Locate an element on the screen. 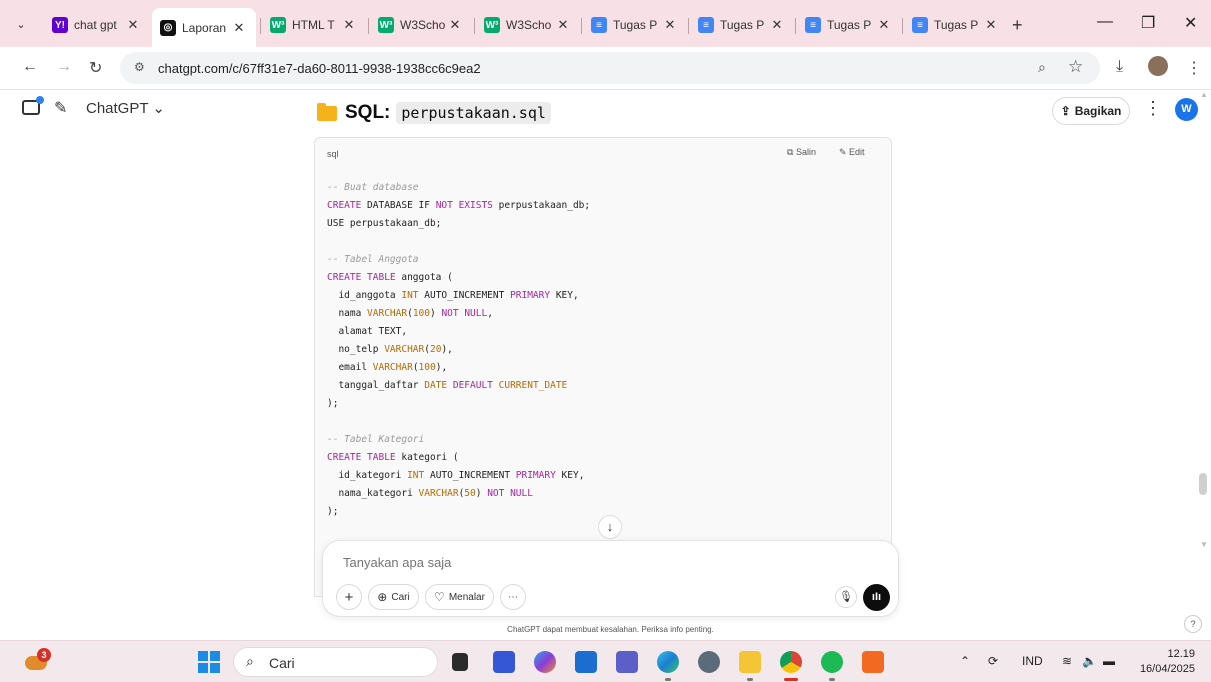 The image size is (1211, 682). code-token: INT is located at coordinates (410, 295).